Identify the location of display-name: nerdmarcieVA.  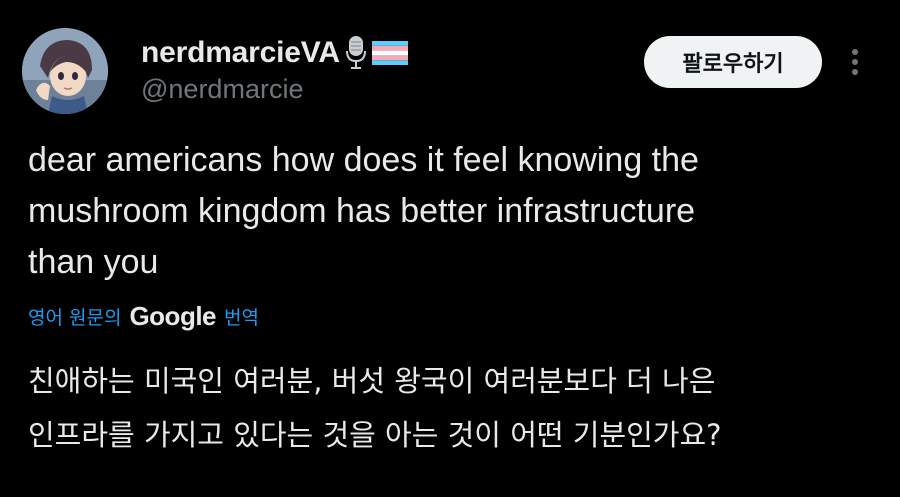
(240, 53).